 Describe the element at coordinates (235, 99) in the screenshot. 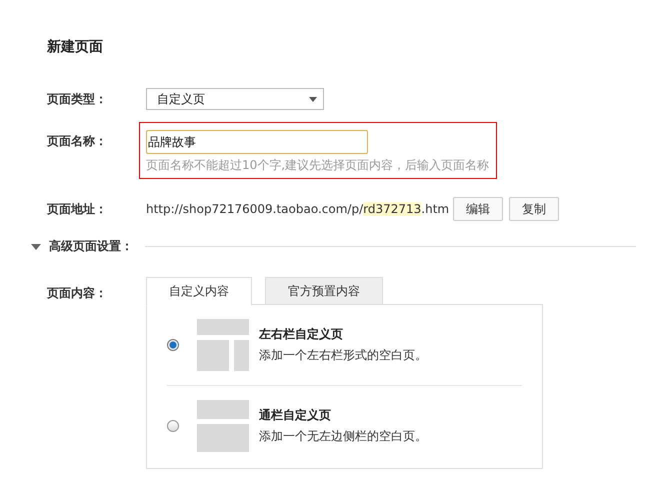

I see `page-type-dropdown: 自定义页` at that location.